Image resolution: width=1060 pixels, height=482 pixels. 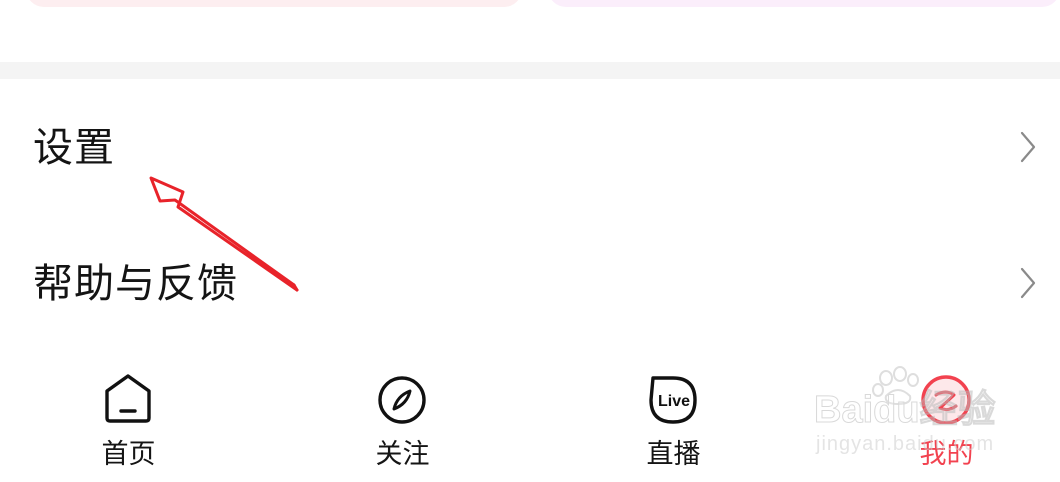 What do you see at coordinates (128, 398) in the screenshot?
I see `home-icon` at bounding box center [128, 398].